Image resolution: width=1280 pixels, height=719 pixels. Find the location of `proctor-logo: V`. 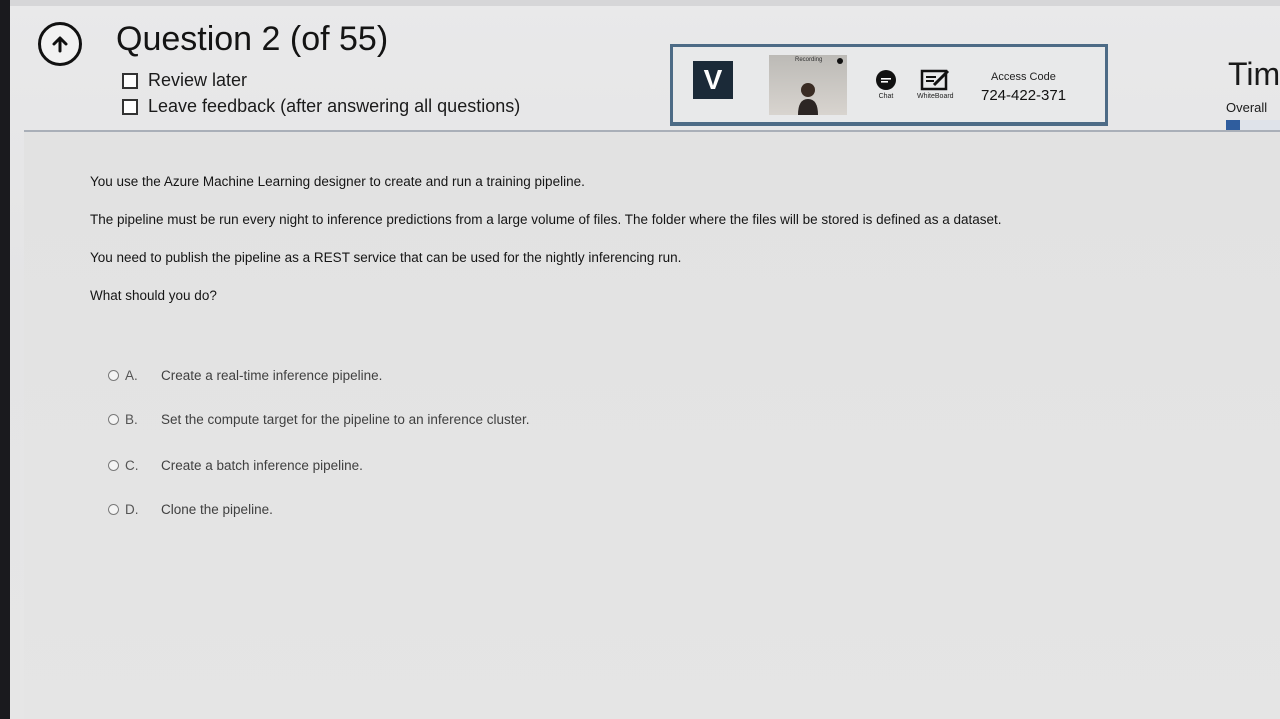

proctor-logo: V is located at coordinates (713, 80).